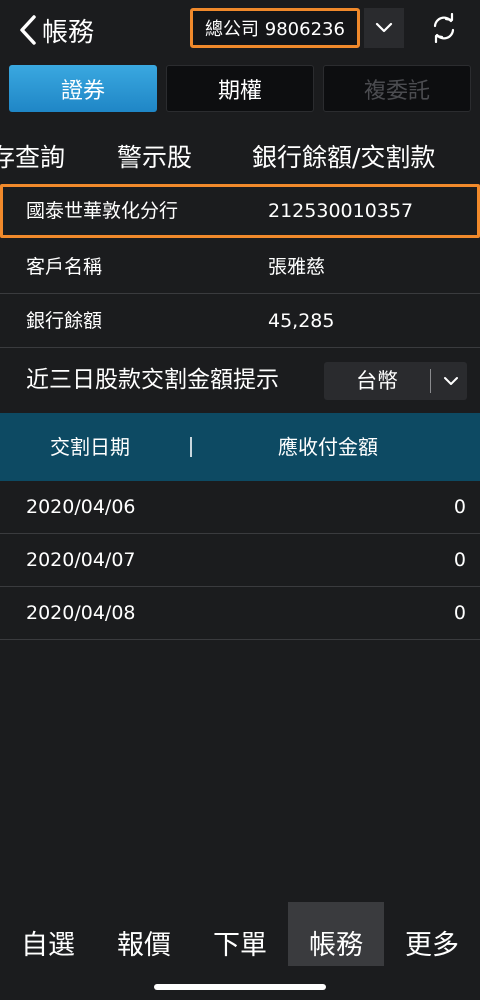 Image resolution: width=480 pixels, height=1000 pixels. I want to click on column-divider, so click(191, 447).